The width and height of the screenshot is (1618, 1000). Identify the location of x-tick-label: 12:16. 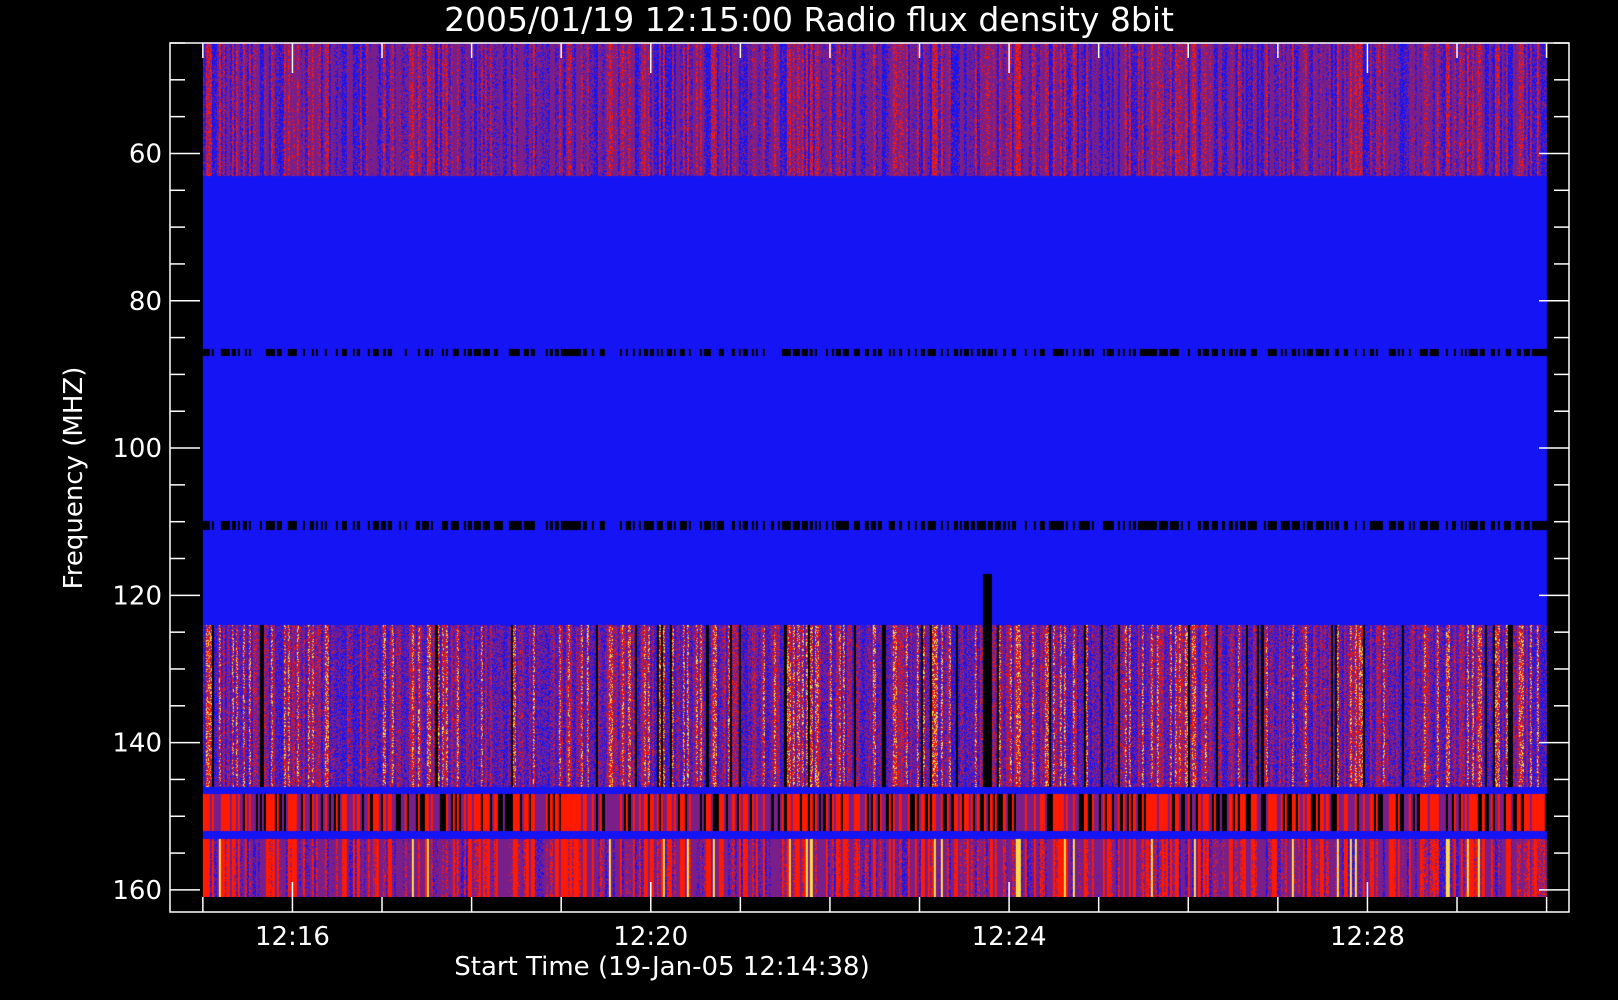
(292, 937).